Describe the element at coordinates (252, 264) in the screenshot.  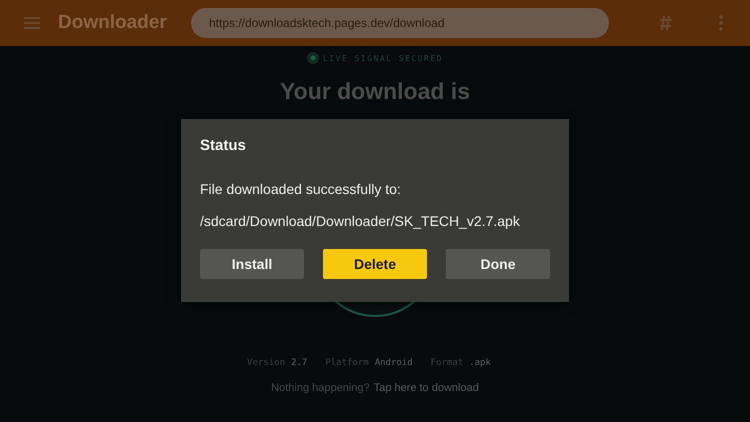
I see `dialog-button: Install` at that location.